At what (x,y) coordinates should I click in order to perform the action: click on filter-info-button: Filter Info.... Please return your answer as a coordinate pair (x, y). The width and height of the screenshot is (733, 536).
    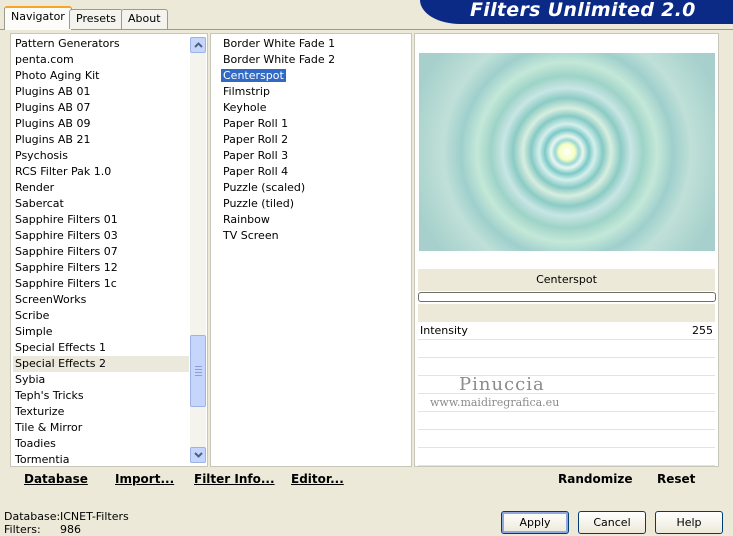
    Looking at the image, I should click on (234, 479).